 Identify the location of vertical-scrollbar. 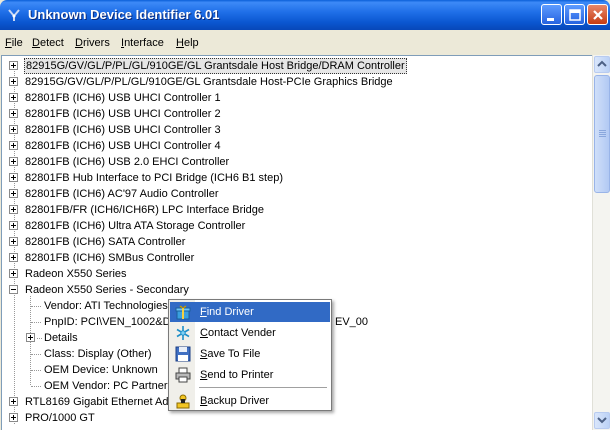
(601, 242).